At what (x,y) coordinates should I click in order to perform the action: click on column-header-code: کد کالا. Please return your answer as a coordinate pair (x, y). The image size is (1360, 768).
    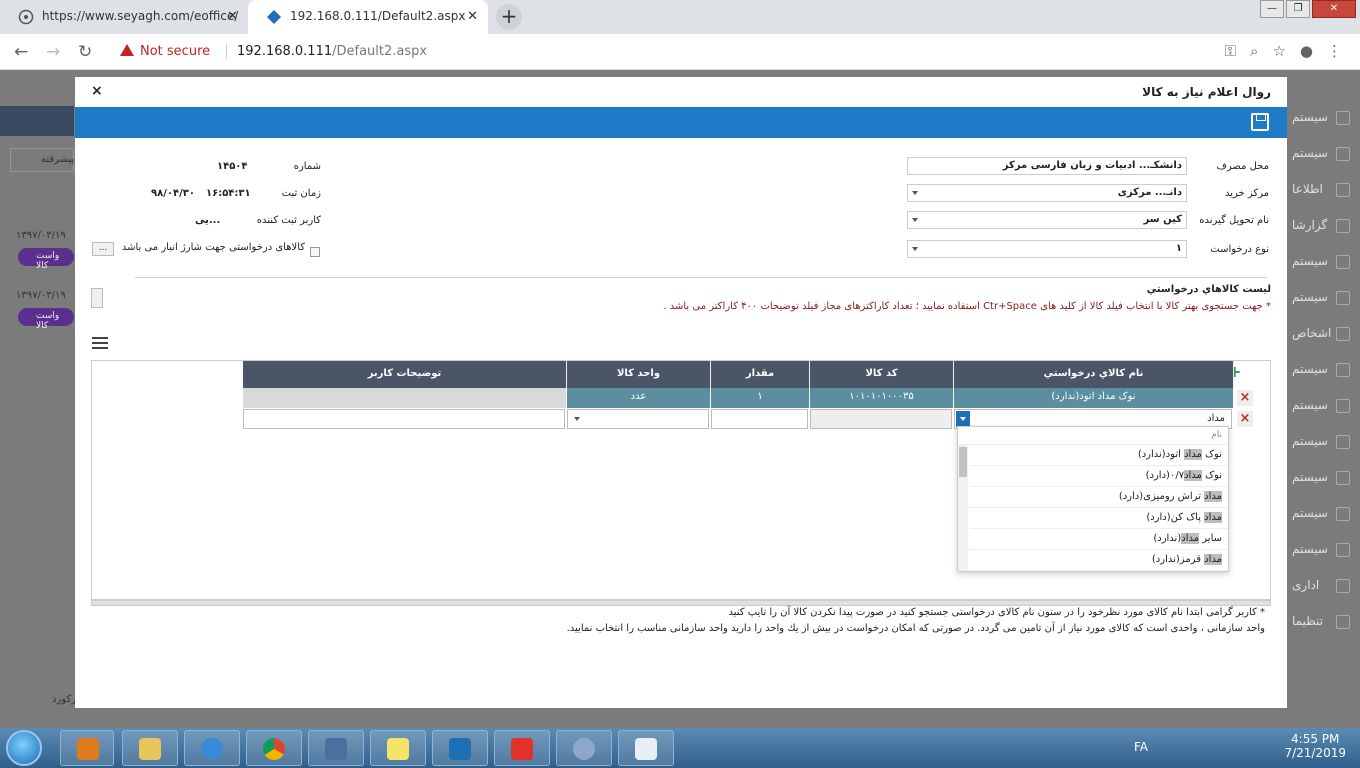
    Looking at the image, I should click on (882, 374).